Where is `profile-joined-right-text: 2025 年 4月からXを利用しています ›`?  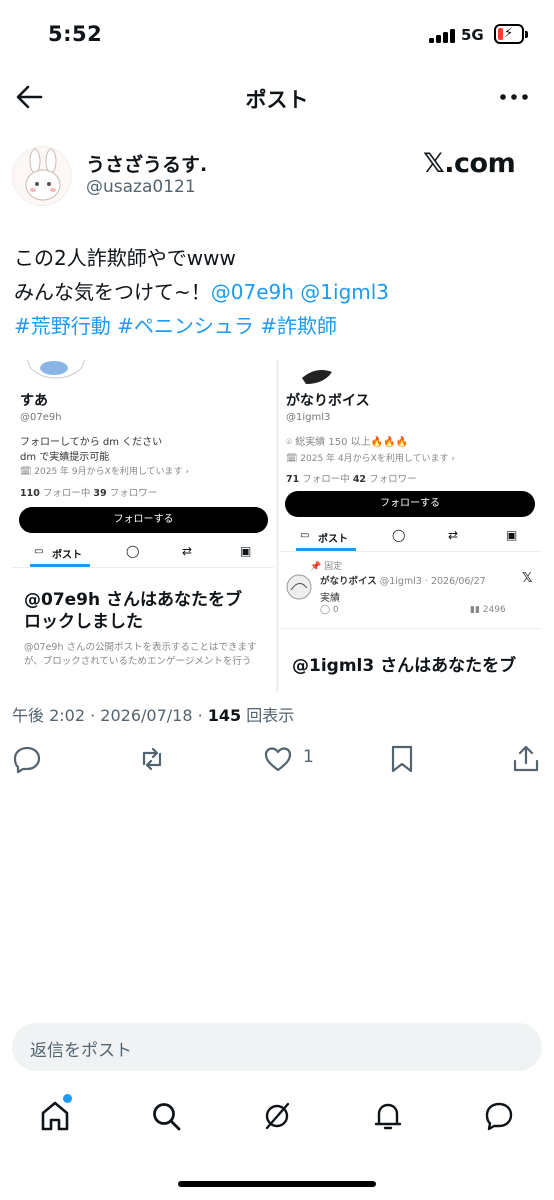 profile-joined-right-text: 2025 年 4月からXを利用しています › is located at coordinates (378, 459).